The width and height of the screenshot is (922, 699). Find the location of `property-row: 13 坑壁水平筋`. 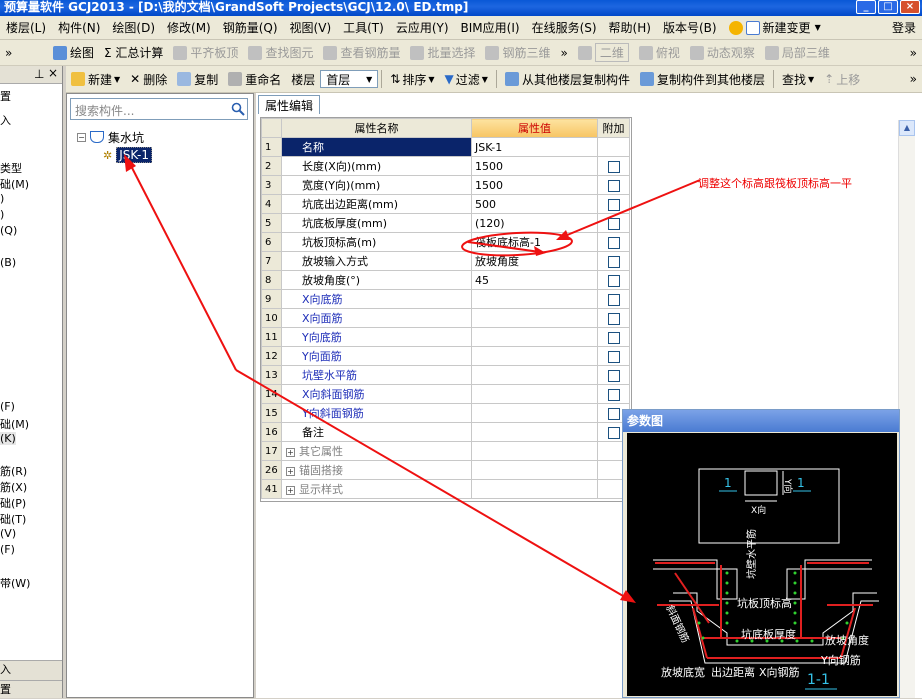

property-row: 13 坑壁水平筋 is located at coordinates (445, 375).